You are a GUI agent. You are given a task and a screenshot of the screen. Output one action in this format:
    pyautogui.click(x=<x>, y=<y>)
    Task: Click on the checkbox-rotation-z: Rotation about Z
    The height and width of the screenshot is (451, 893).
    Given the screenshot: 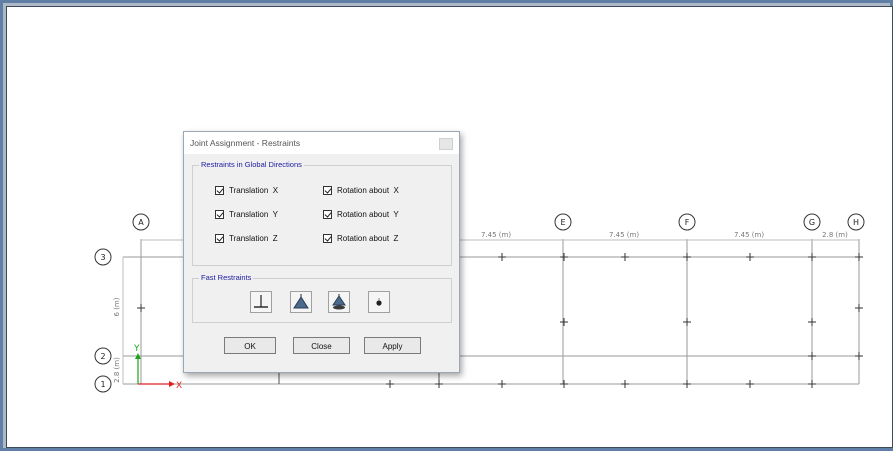 What is the action you would take?
    pyautogui.click(x=360, y=238)
    